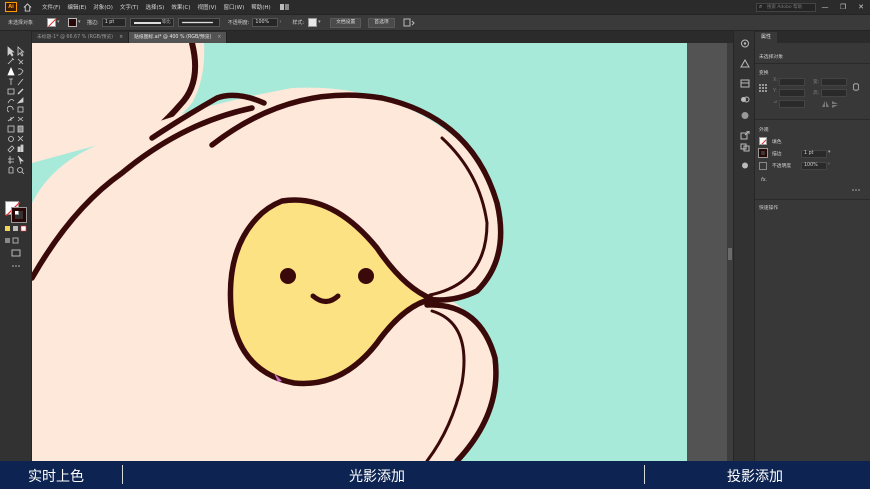 This screenshot has width=870, height=489. What do you see at coordinates (298, 23) in the screenshot?
I see `style-label: 样式:` at bounding box center [298, 23].